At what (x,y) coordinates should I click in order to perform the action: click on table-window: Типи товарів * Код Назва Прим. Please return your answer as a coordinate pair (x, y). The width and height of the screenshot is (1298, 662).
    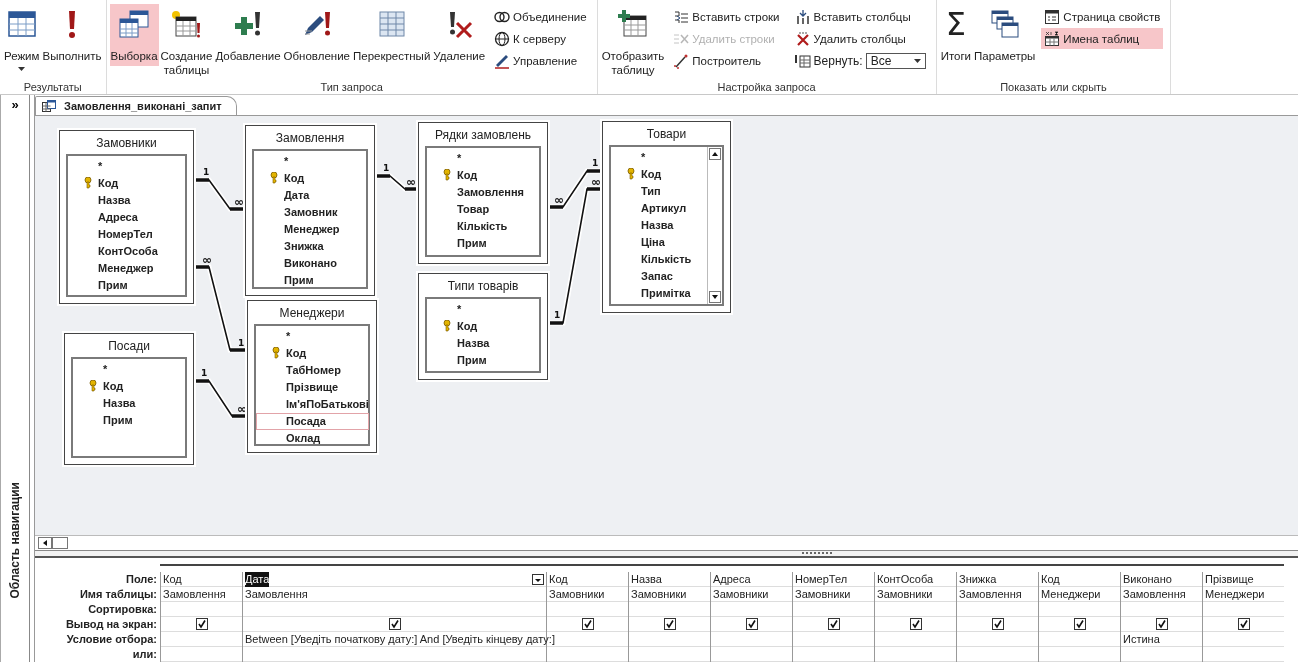
    Looking at the image, I should click on (483, 326).